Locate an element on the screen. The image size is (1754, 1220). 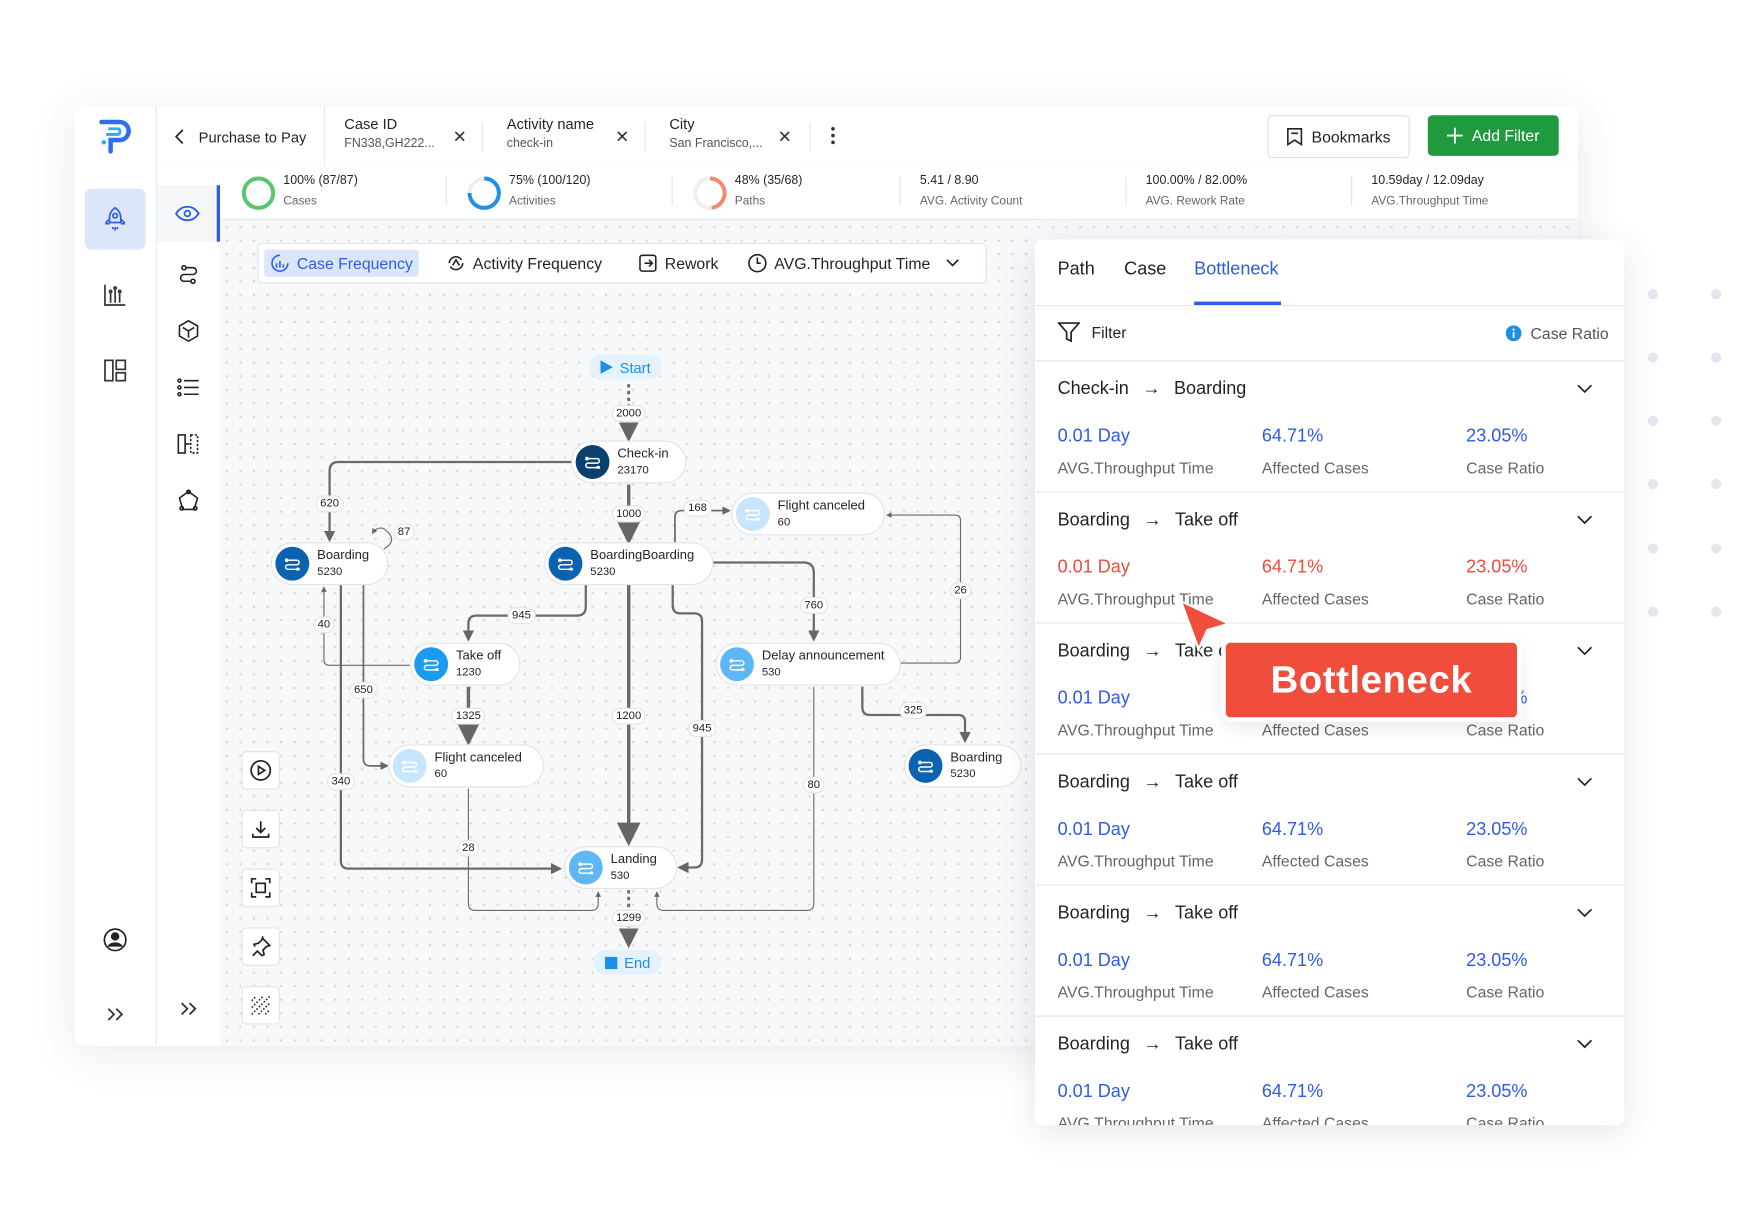
start-node: Start is located at coordinates (625, 367).